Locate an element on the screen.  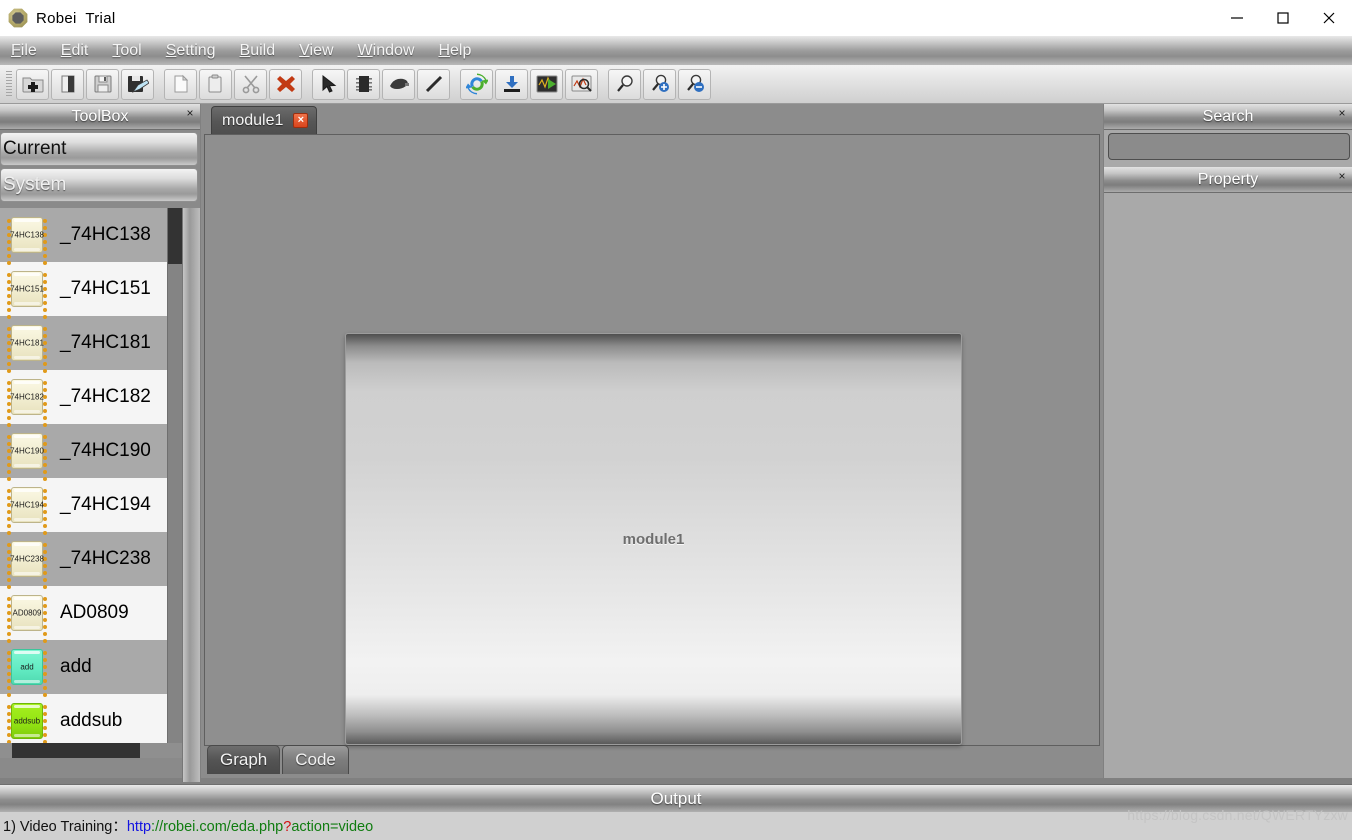
close-icon is located at coordinates (1329, 18).